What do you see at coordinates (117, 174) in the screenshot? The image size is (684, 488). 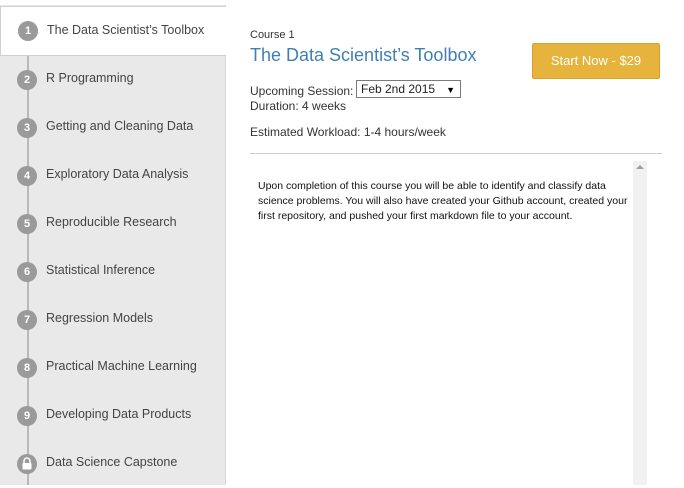 I see `sidebar-item-label: Exploratory Data Analysis` at bounding box center [117, 174].